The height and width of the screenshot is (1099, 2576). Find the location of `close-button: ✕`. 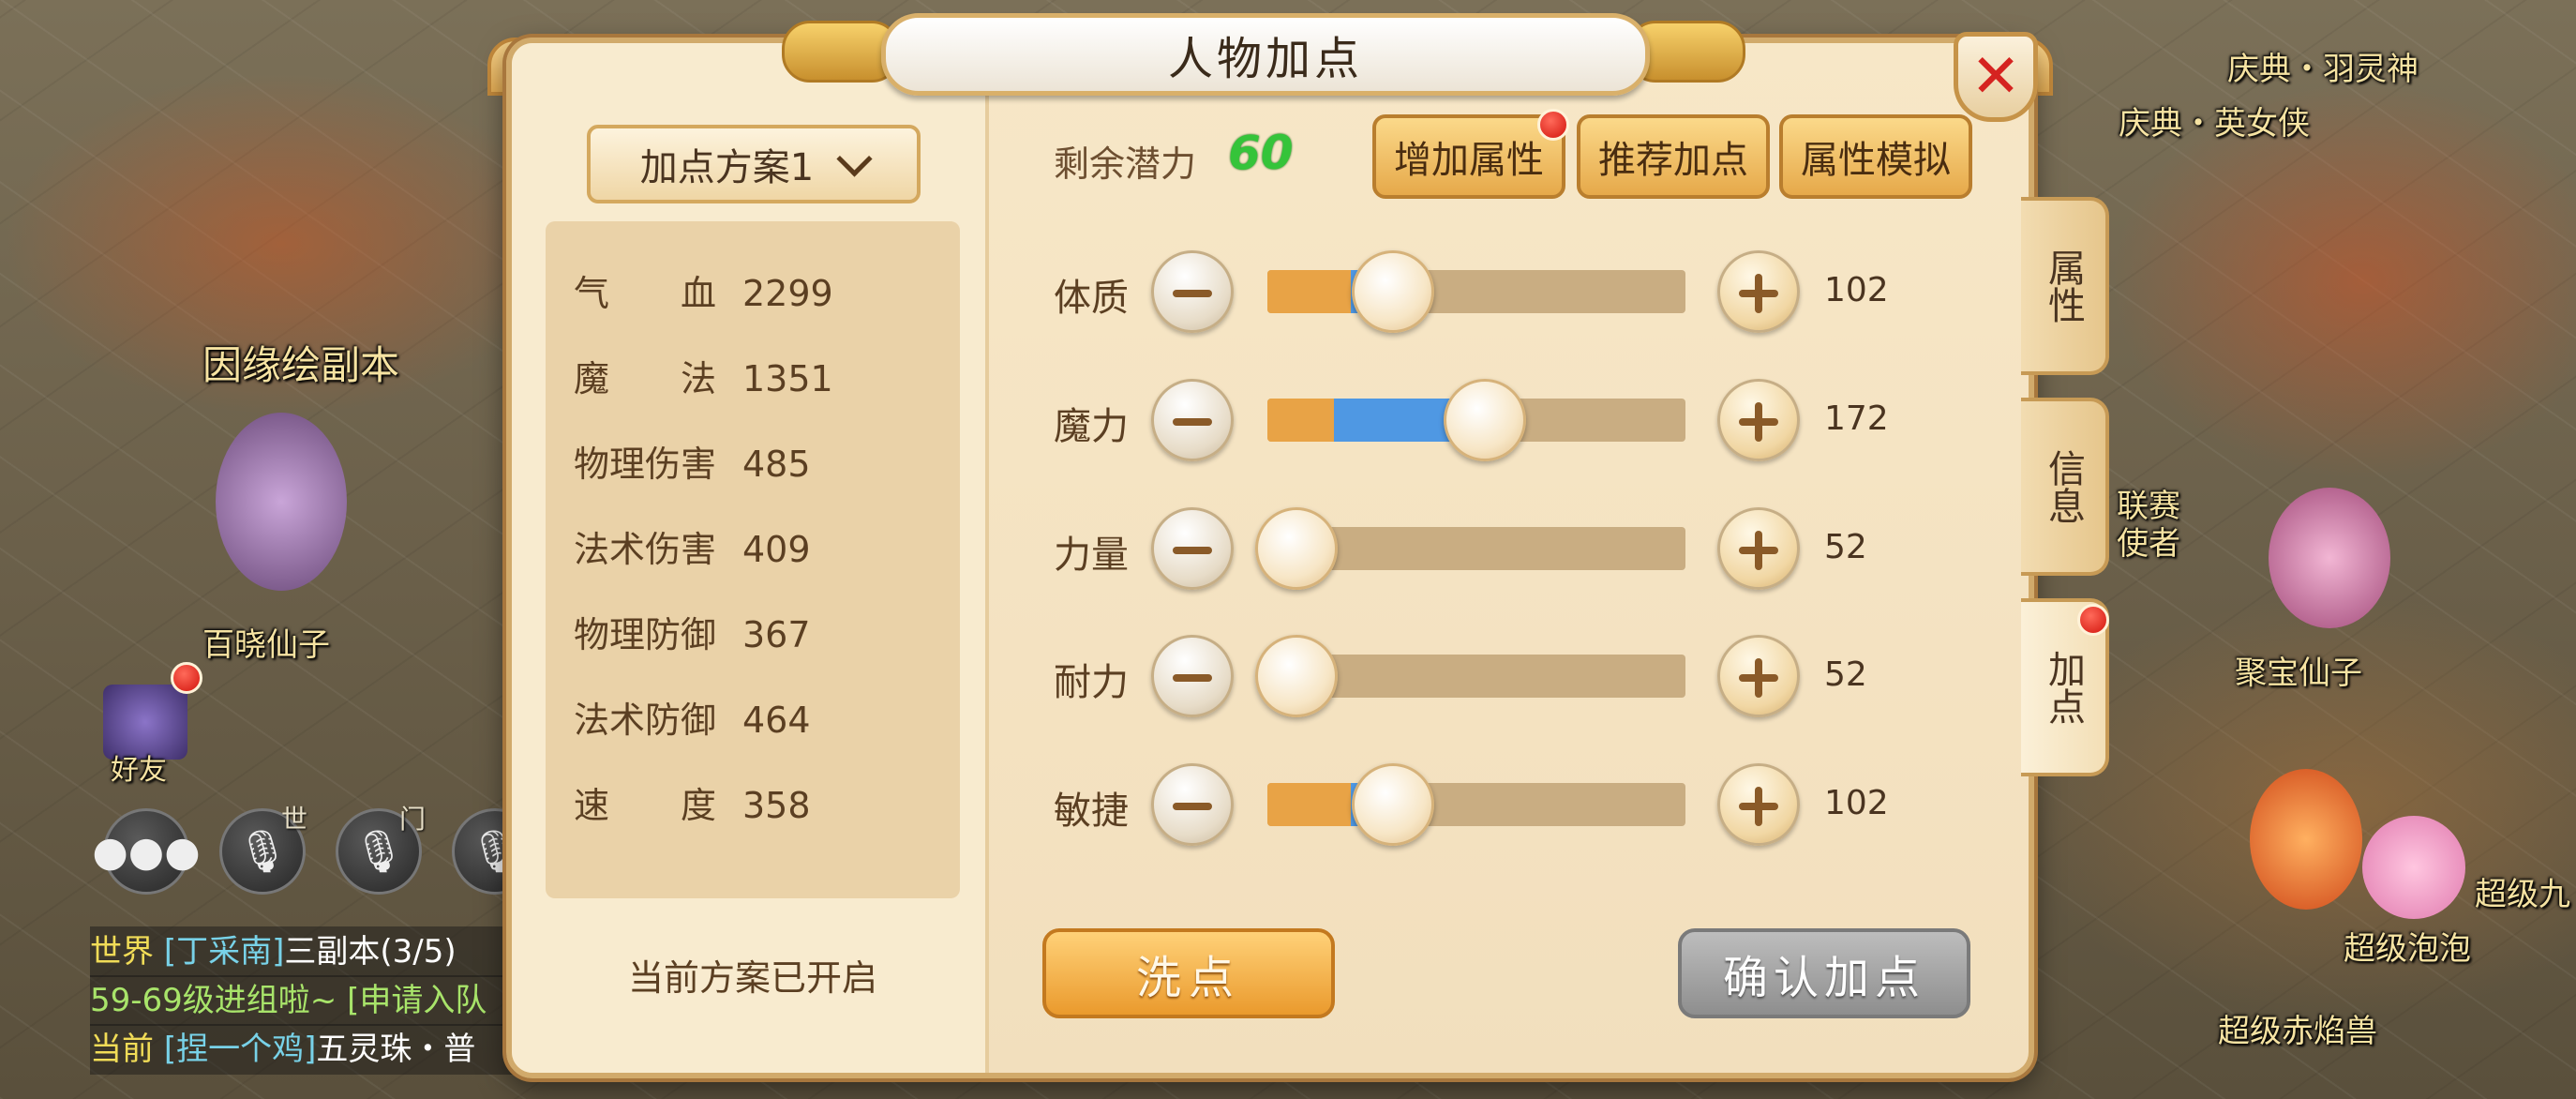

close-button: ✕ is located at coordinates (1996, 77).